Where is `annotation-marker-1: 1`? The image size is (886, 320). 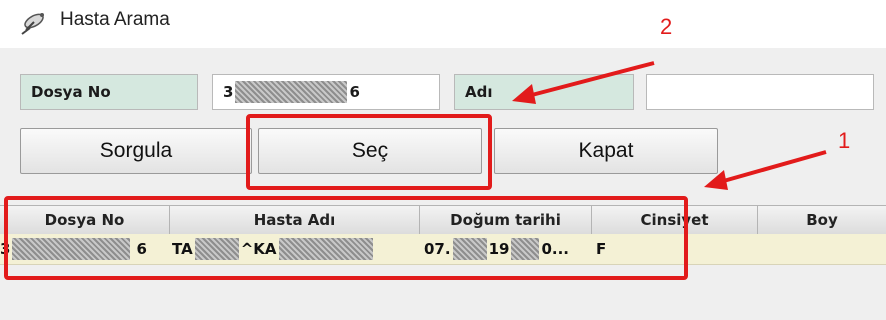 annotation-marker-1: 1 is located at coordinates (844, 140).